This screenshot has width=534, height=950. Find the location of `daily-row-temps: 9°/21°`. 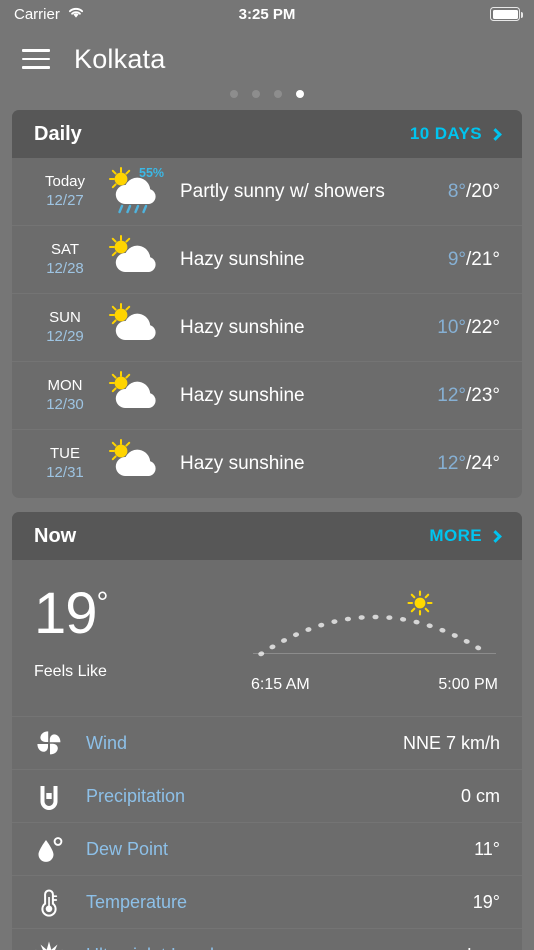

daily-row-temps: 9°/21° is located at coordinates (474, 260).